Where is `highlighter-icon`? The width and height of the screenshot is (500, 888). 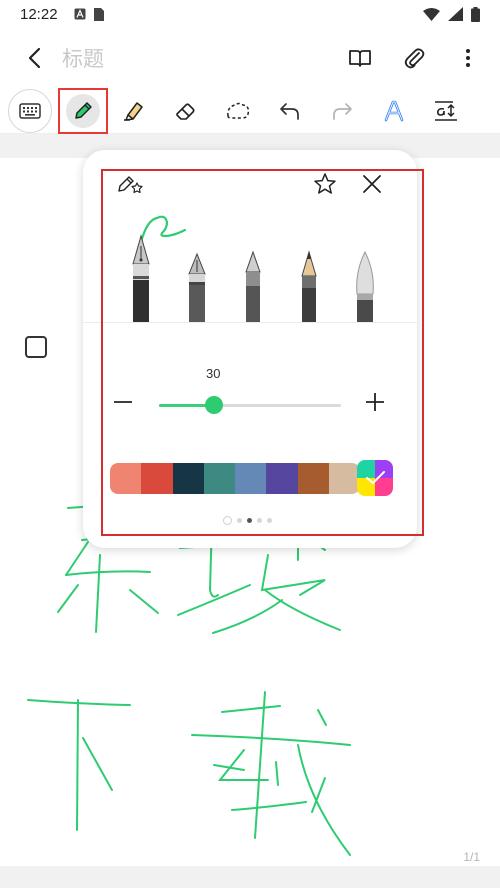 highlighter-icon is located at coordinates (133, 111).